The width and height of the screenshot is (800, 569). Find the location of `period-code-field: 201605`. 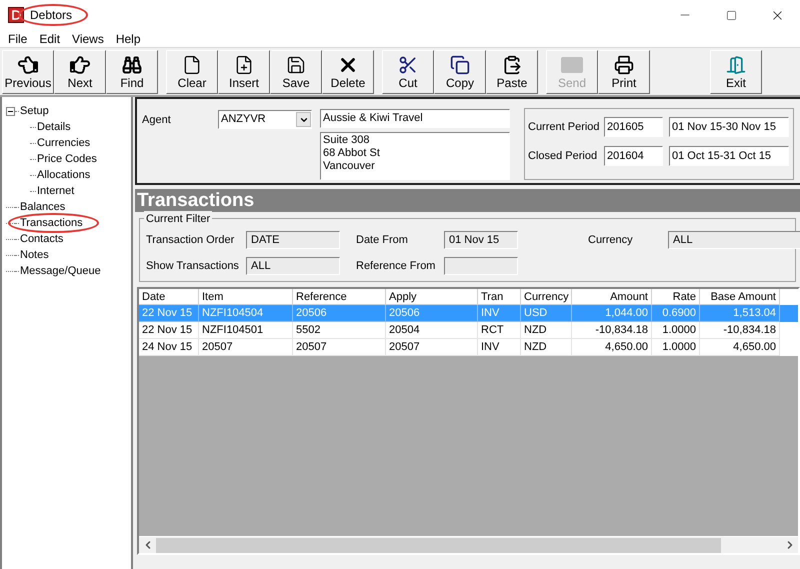

period-code-field: 201605 is located at coordinates (633, 127).